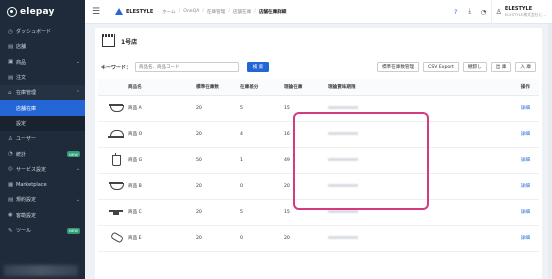 The width and height of the screenshot is (552, 279). What do you see at coordinates (293, 87) in the screenshot?
I see `col-theoretical-stock: 理論在庫` at bounding box center [293, 87].